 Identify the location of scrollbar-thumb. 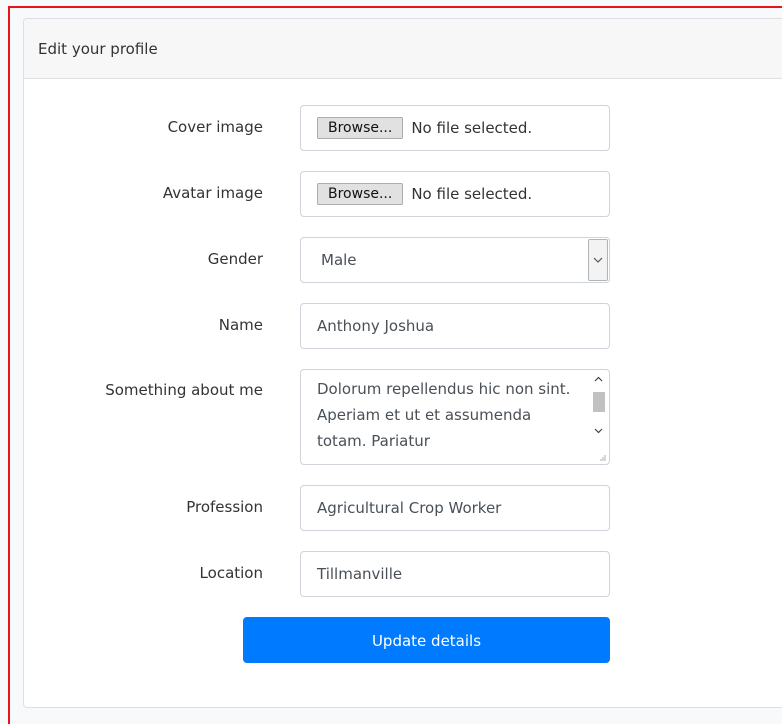
(599, 402).